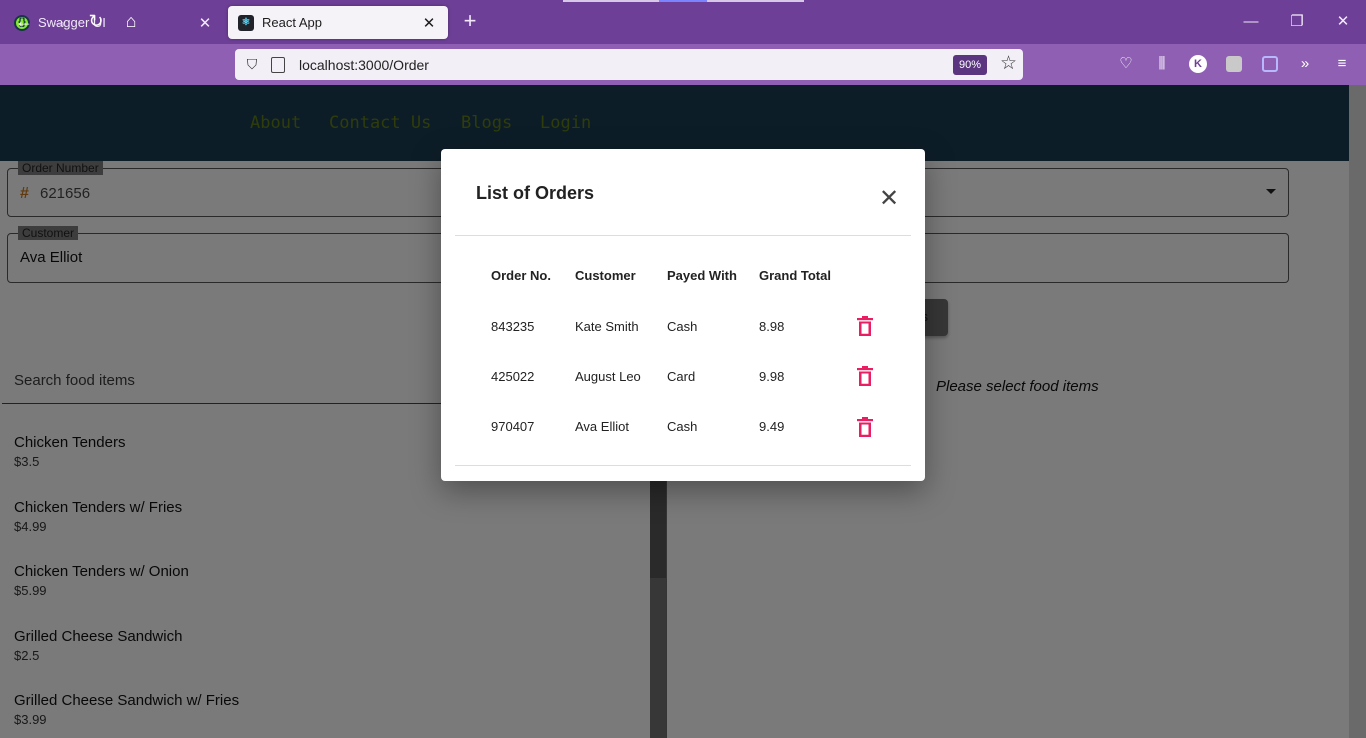  Describe the element at coordinates (96, 21) in the screenshot. I see `reload-icon: ↻` at that location.